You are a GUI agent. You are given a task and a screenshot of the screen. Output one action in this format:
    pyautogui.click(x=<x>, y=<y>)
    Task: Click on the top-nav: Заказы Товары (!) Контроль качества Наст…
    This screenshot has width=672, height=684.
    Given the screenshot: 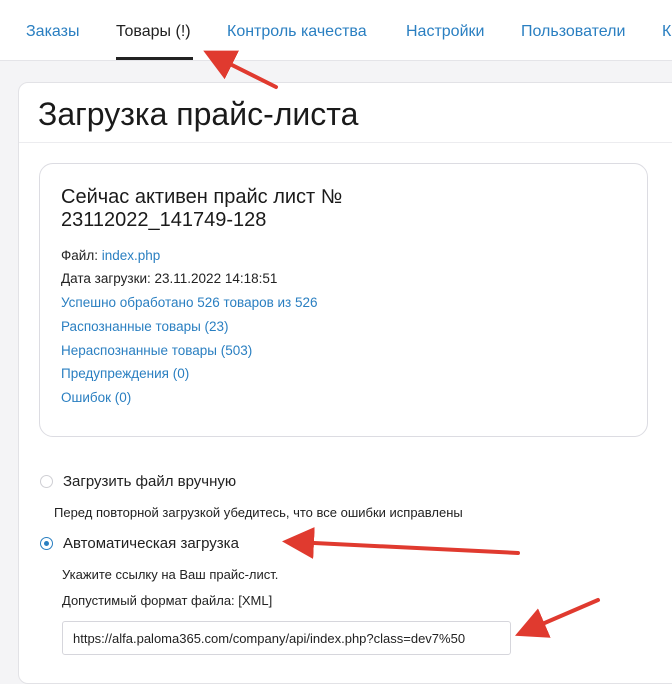 What is the action you would take?
    pyautogui.click(x=336, y=30)
    